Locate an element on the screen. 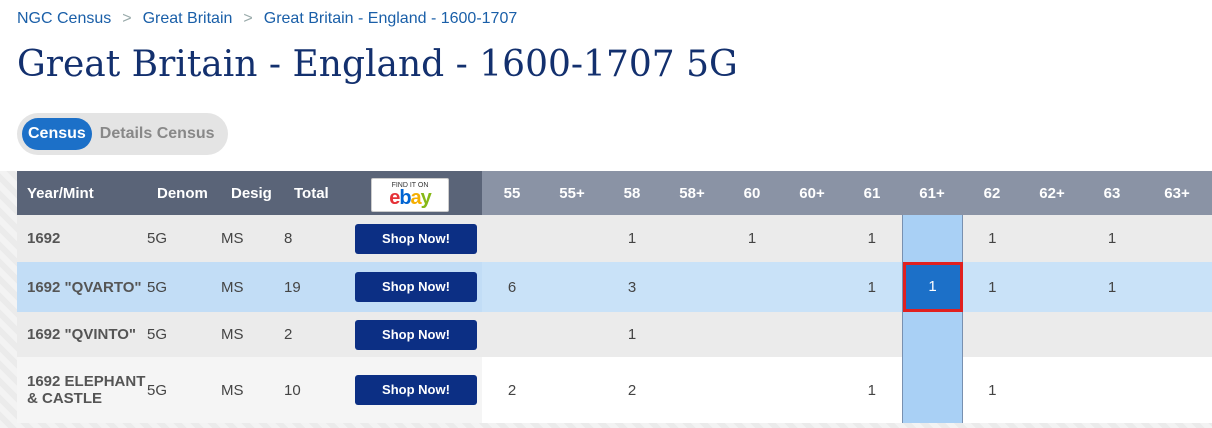  col-header-grade: 60+ is located at coordinates (812, 193).